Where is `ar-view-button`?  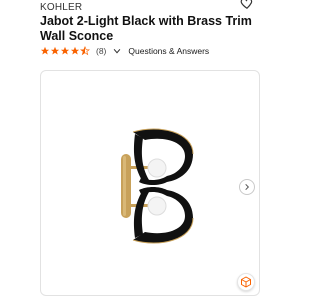 ar-view-button is located at coordinates (246, 282).